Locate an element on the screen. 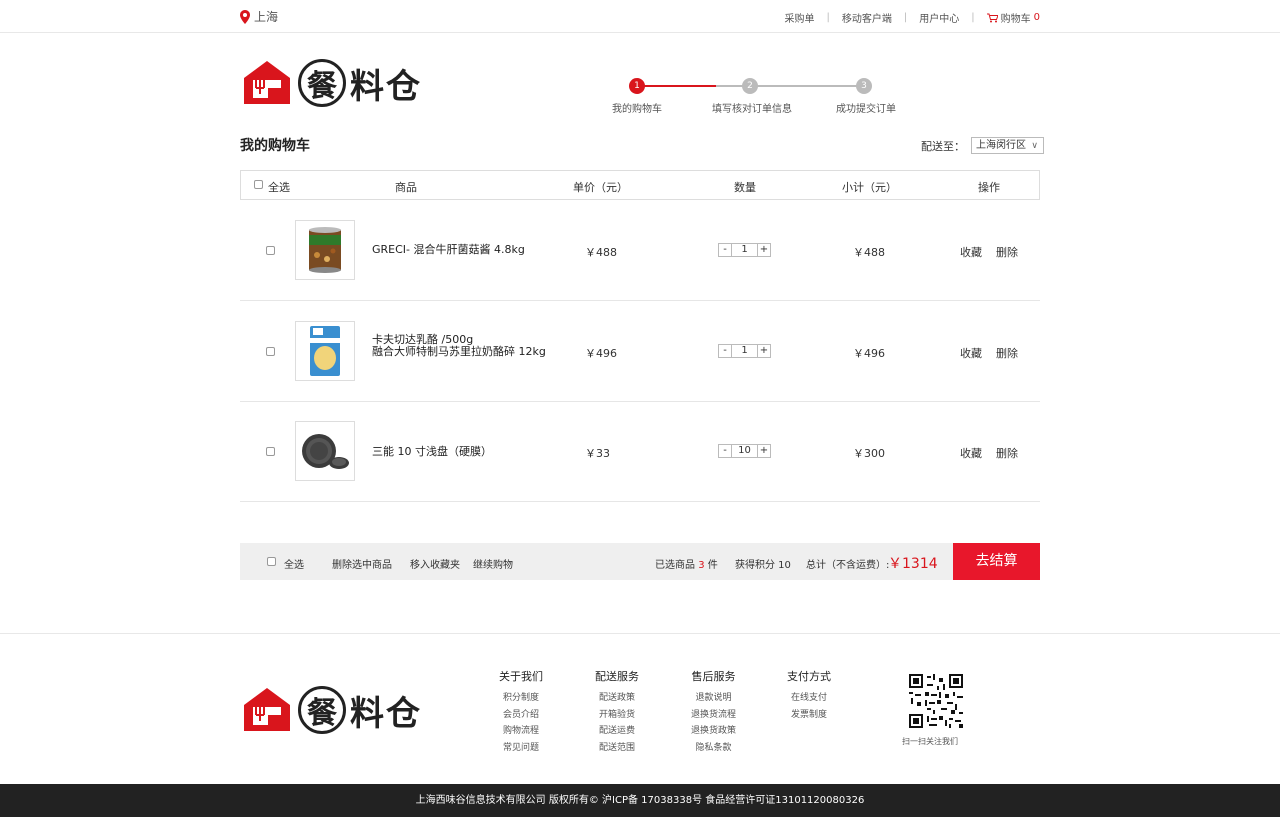 The image size is (1280, 817). footer-link: 发票制度 is located at coordinates (809, 715).